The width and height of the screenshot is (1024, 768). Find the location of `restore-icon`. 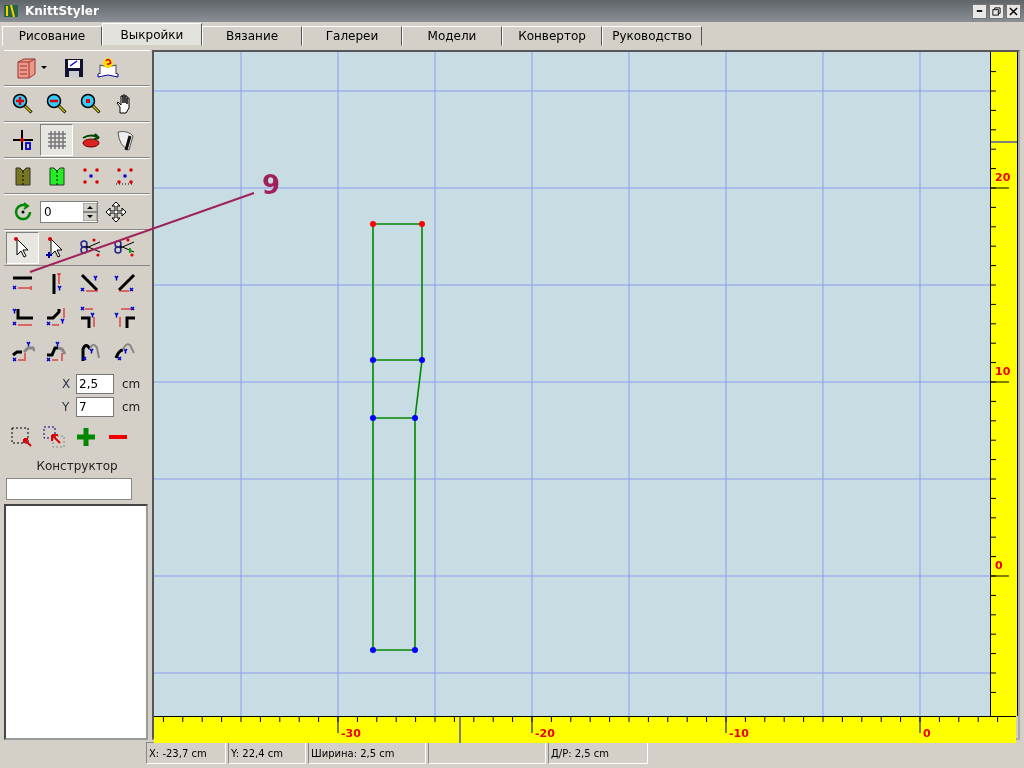

restore-icon is located at coordinates (996, 11).